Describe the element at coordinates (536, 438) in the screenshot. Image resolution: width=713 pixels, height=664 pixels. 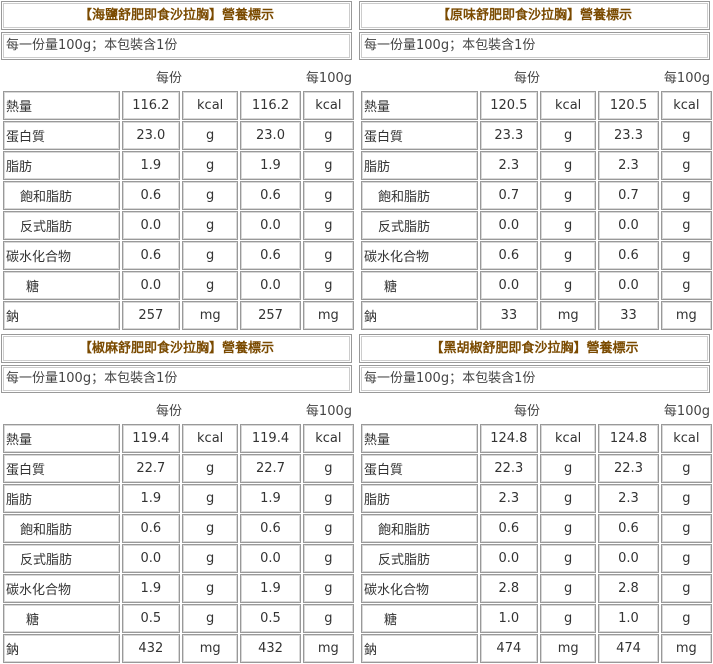
I see `table-row: 熱量 124.8 kcal 124.8 kcal` at that location.